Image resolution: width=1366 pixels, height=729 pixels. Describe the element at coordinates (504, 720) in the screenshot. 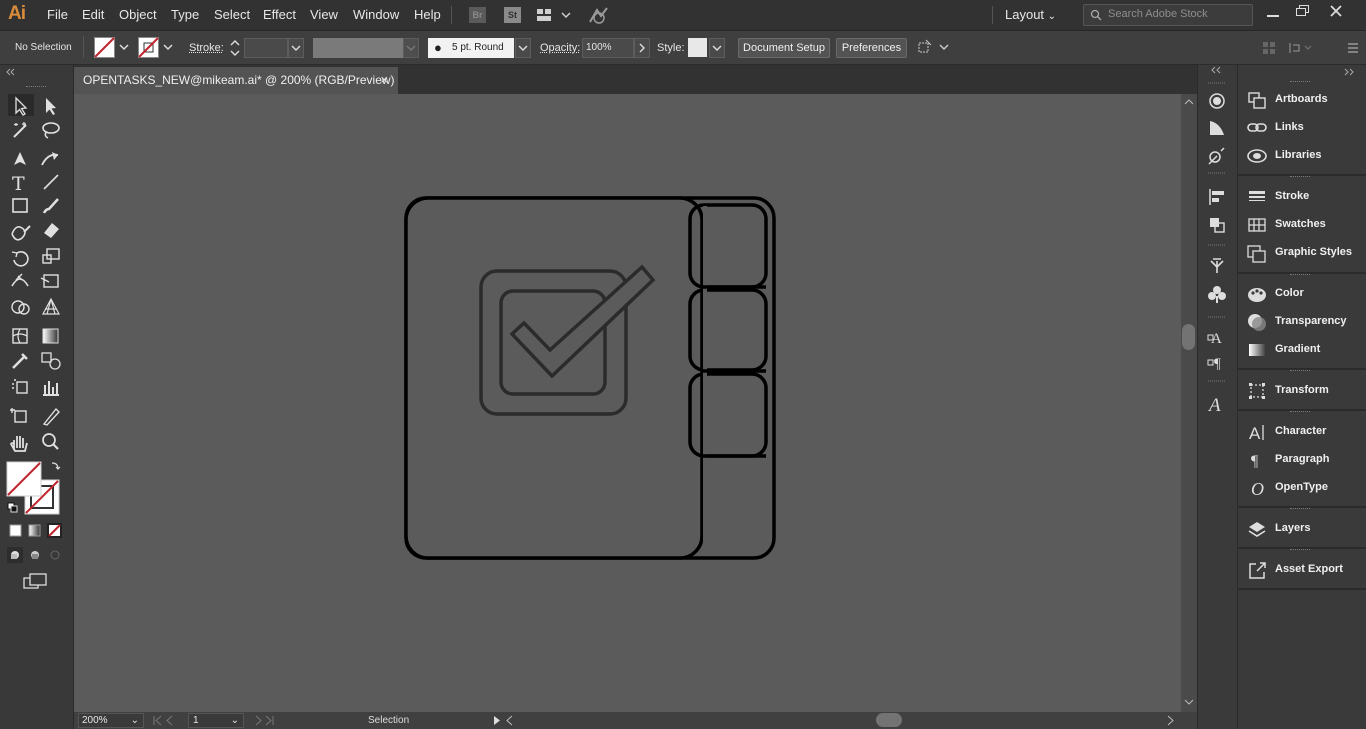

I see `status-menu-icons` at that location.